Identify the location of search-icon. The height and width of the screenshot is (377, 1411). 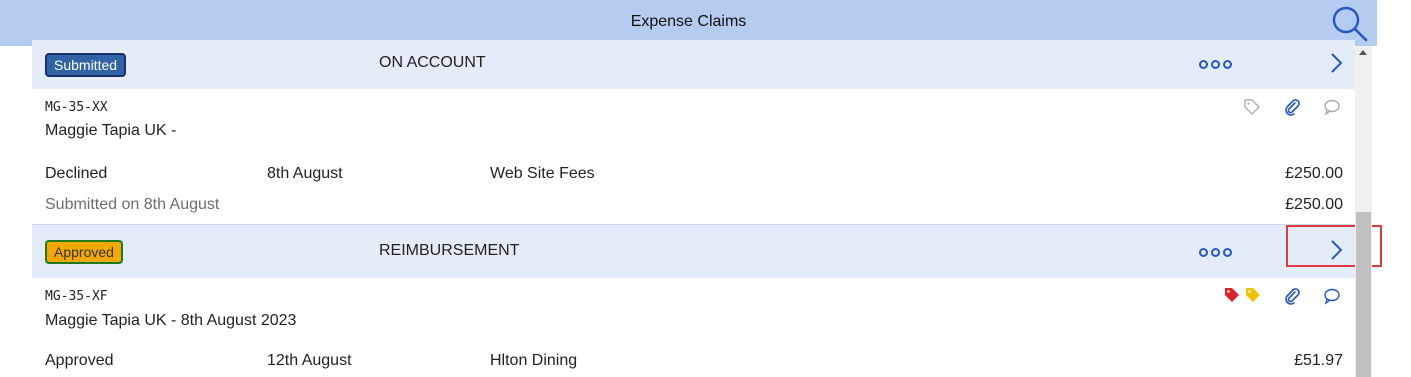
(1350, 23).